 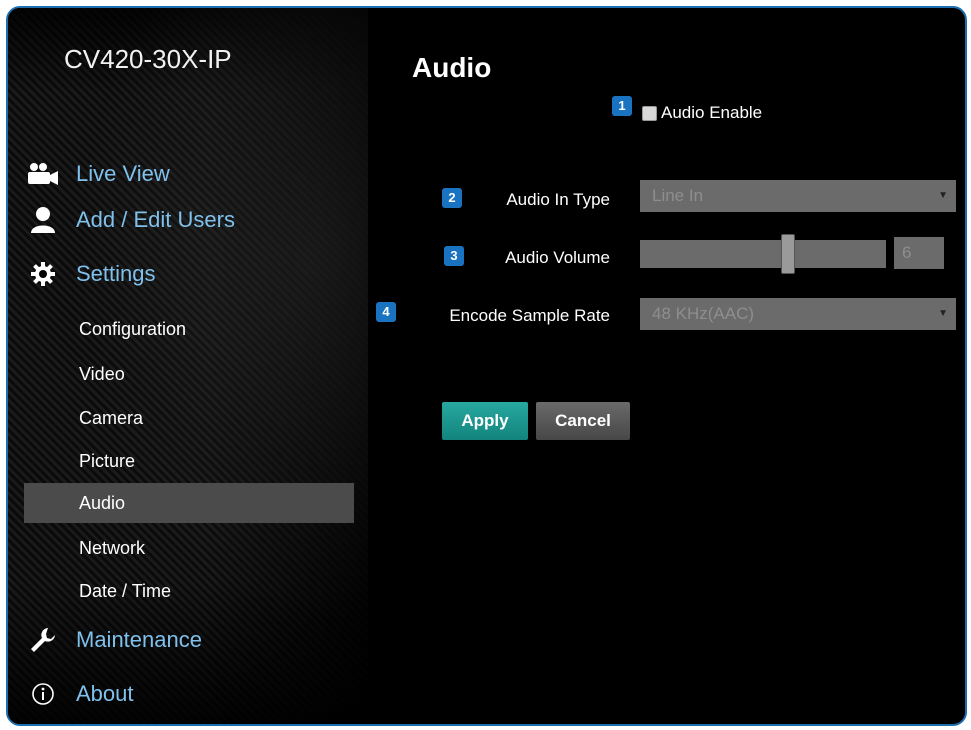 What do you see at coordinates (386, 312) in the screenshot?
I see `callout-badge-4: 4` at bounding box center [386, 312].